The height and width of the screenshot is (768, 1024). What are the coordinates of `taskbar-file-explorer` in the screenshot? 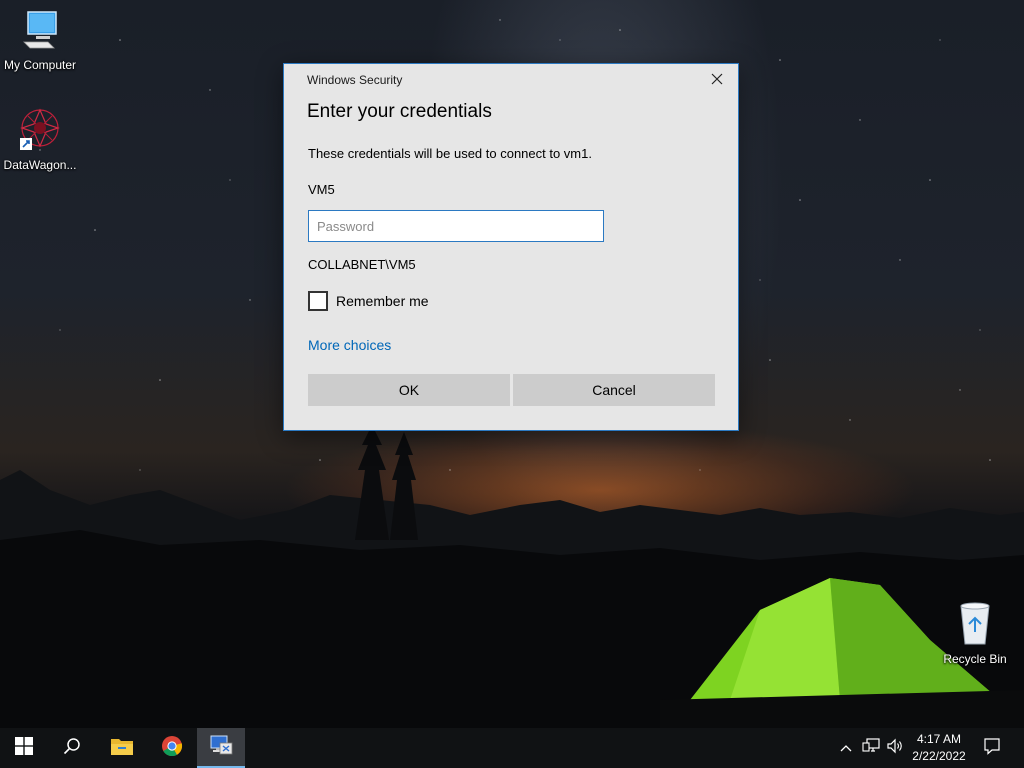 It's located at (122, 748).